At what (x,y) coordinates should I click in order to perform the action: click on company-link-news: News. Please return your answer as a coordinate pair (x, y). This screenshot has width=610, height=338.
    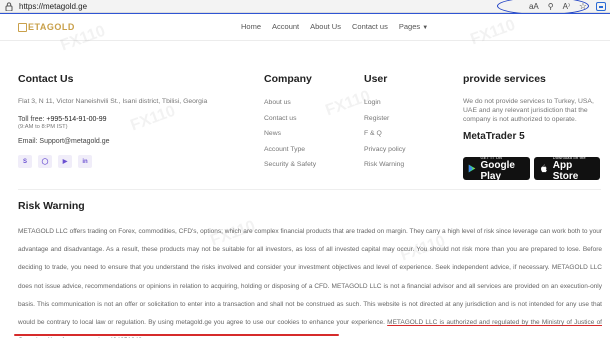
    Looking at the image, I should click on (290, 134).